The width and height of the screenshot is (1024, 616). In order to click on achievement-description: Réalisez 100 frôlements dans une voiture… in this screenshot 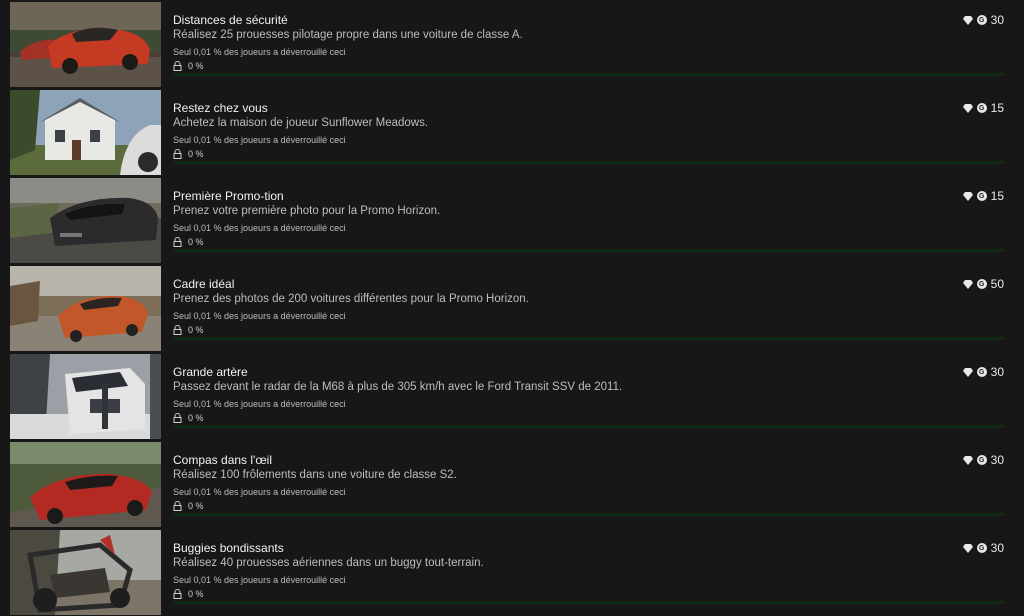, I will do `click(315, 475)`.